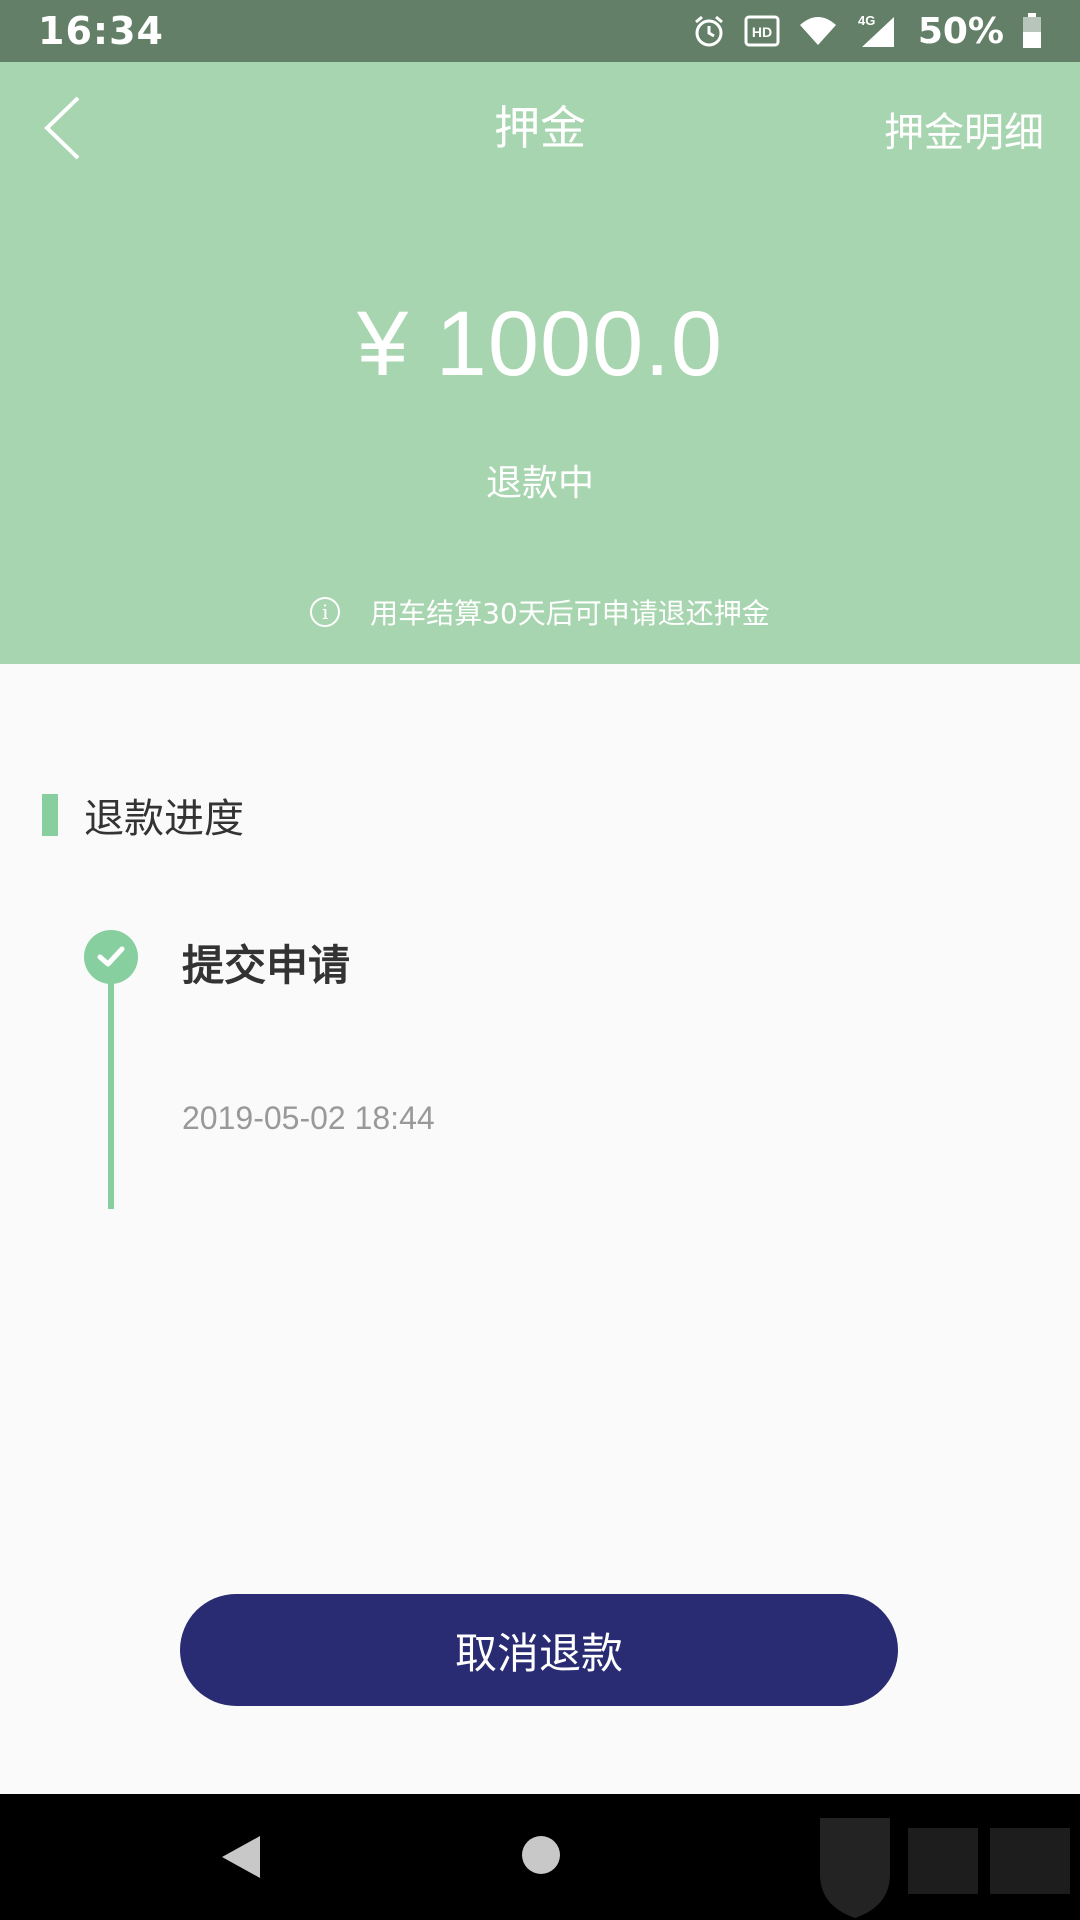 Image resolution: width=1080 pixels, height=1920 pixels. Describe the element at coordinates (570, 613) in the screenshot. I see `notice-text: 用车结算30天后可申请退还押金` at that location.